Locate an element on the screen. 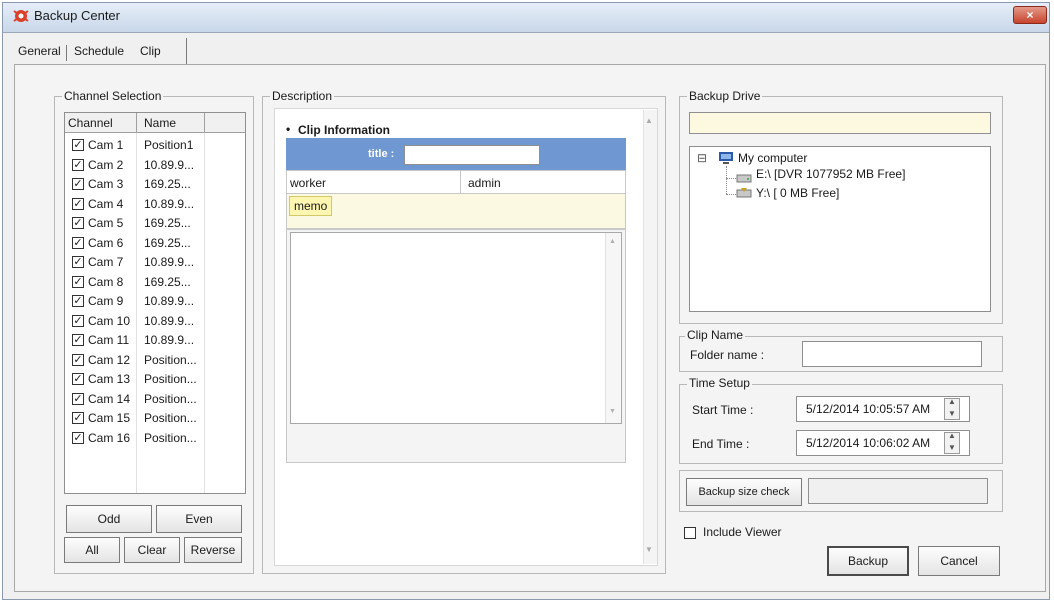  include-viewer-checkbox is located at coordinates (690, 533).